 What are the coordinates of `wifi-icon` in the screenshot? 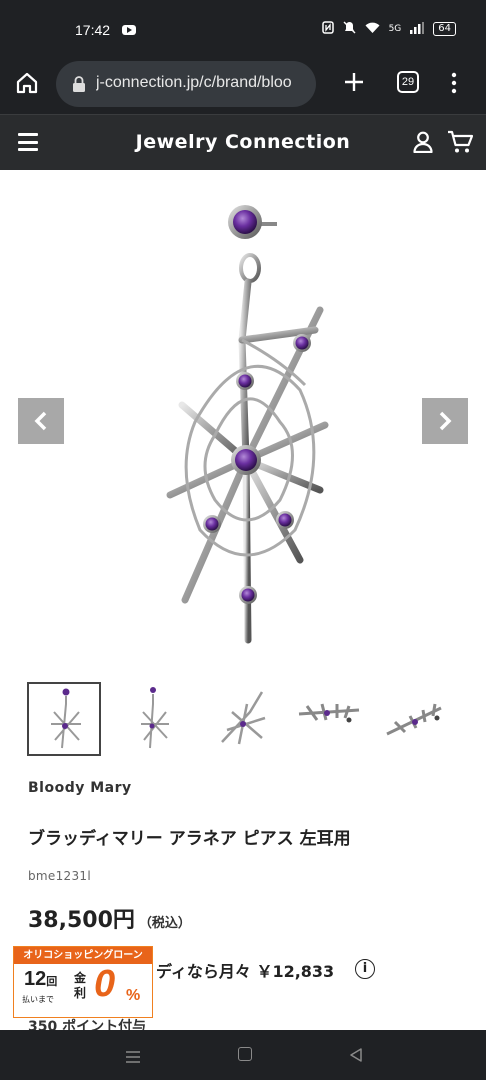 It's located at (372, 29).